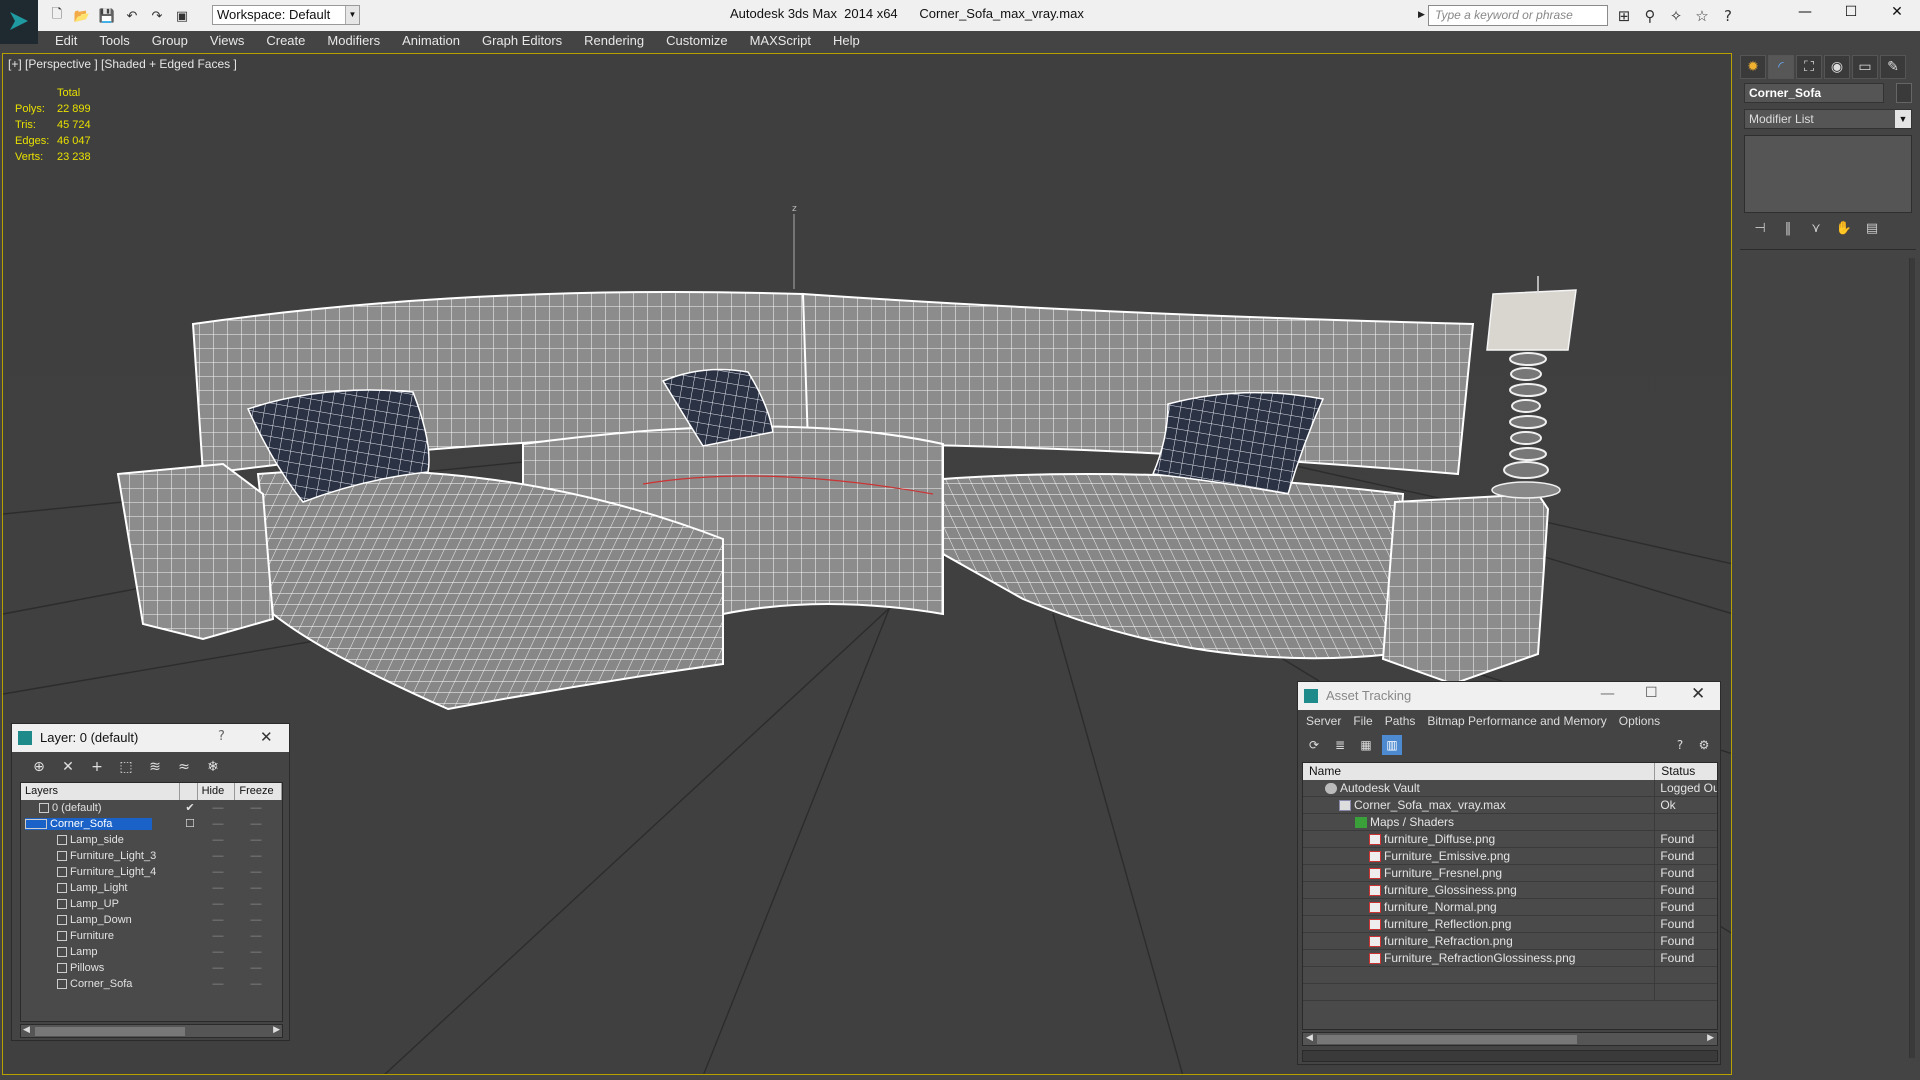 Image resolution: width=1920 pixels, height=1080 pixels. What do you see at coordinates (1531, 387) in the screenshot?
I see `floor-lamp` at bounding box center [1531, 387].